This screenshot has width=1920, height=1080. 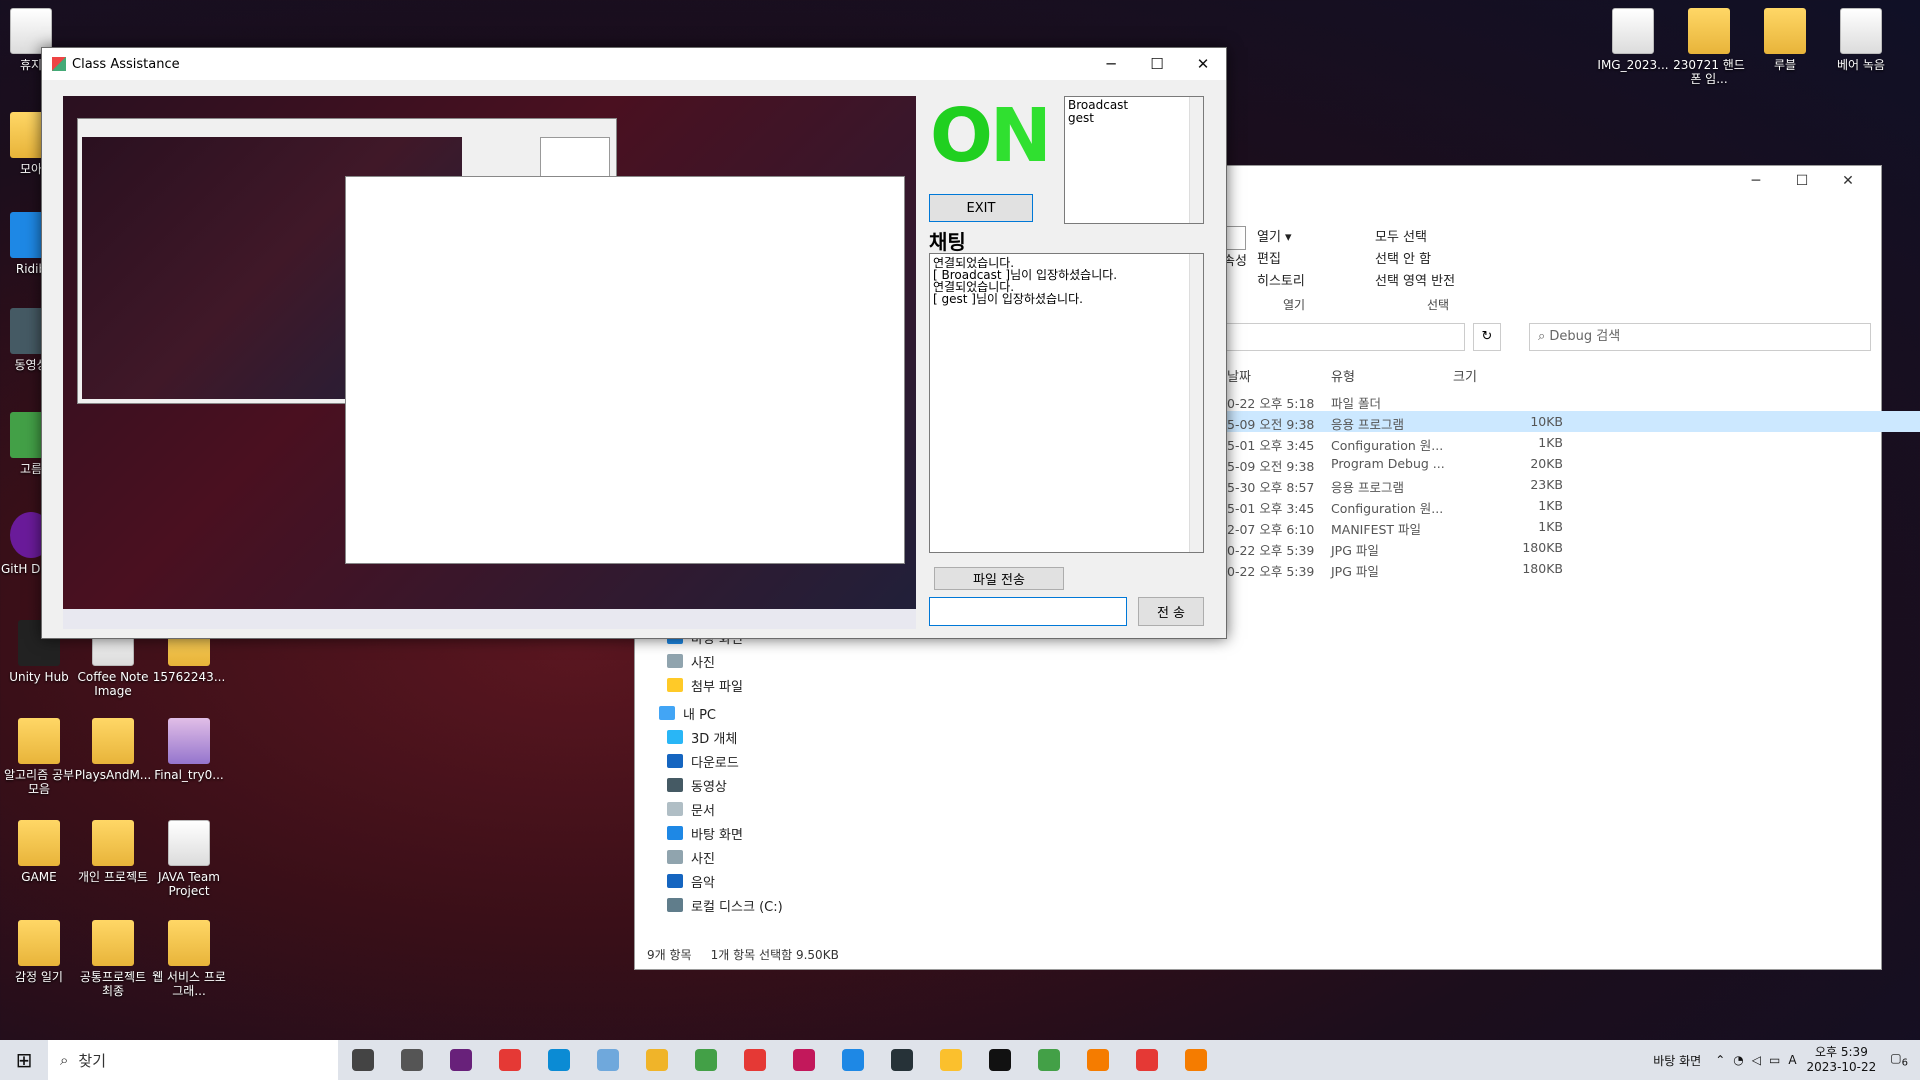 I want to click on desktop-icon-game: GAME, so click(x=39, y=852).